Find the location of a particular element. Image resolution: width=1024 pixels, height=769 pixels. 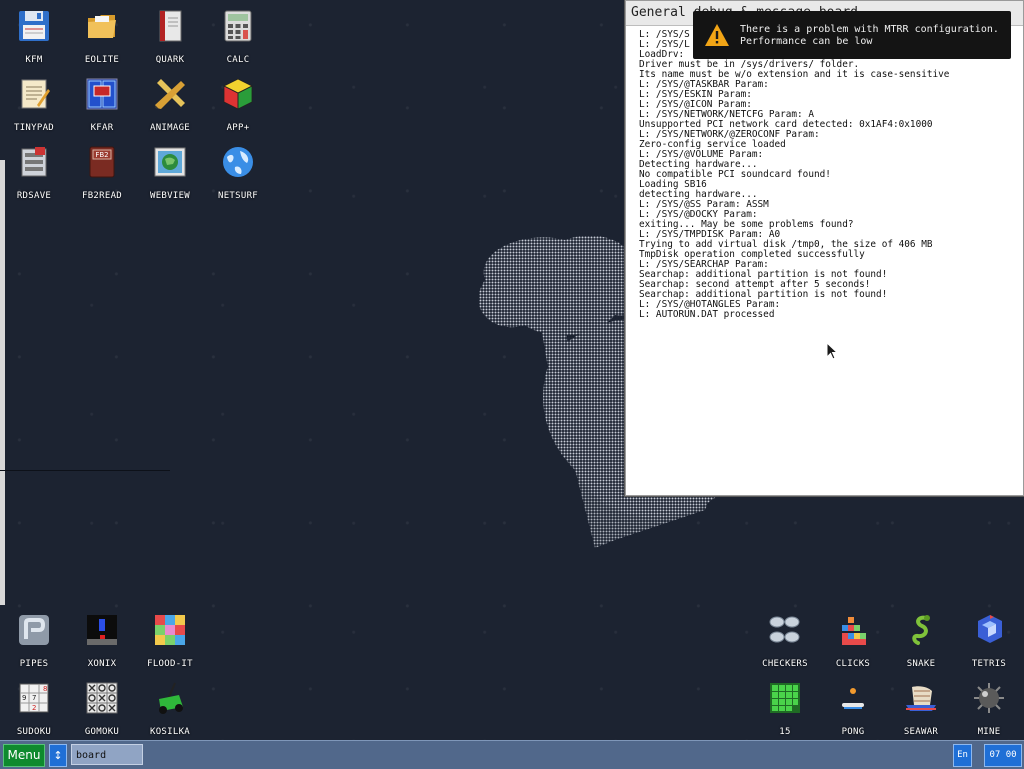

tetris-icon is located at coordinates (989, 630).